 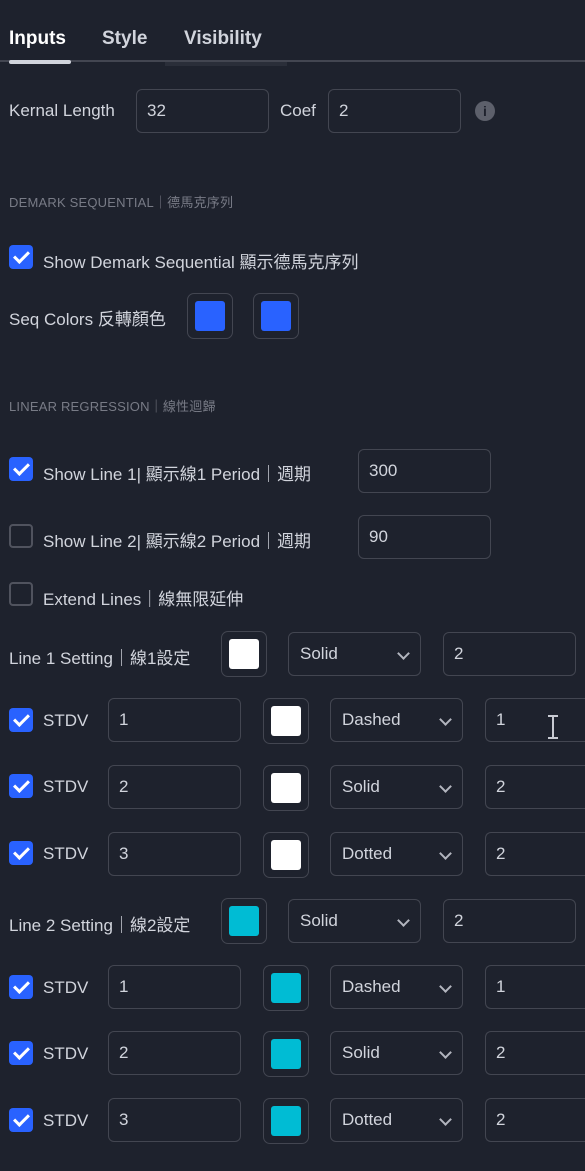 What do you see at coordinates (174, 1120) in the screenshot?
I see `line2-stdv3-mult-input: 3` at bounding box center [174, 1120].